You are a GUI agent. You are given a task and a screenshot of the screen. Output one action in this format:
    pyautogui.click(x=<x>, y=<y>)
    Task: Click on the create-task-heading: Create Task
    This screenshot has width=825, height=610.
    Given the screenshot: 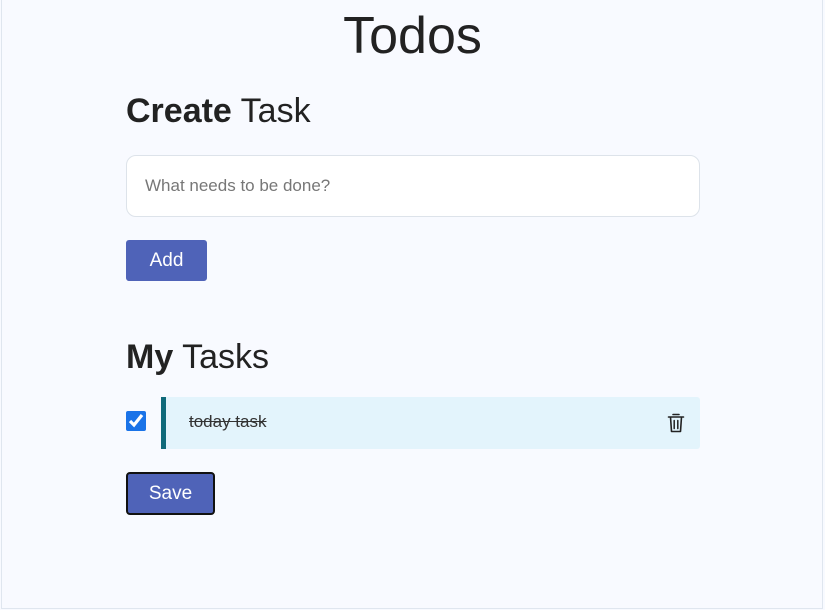 What is the action you would take?
    pyautogui.click(x=218, y=111)
    